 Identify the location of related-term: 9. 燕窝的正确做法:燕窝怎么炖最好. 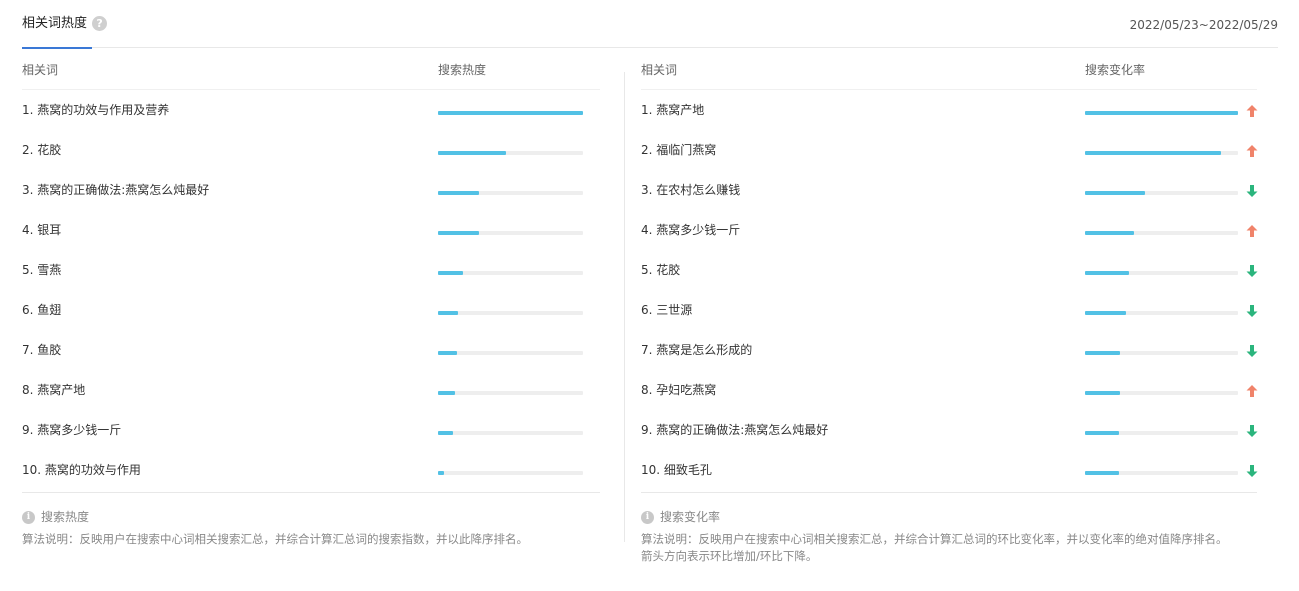
(734, 430).